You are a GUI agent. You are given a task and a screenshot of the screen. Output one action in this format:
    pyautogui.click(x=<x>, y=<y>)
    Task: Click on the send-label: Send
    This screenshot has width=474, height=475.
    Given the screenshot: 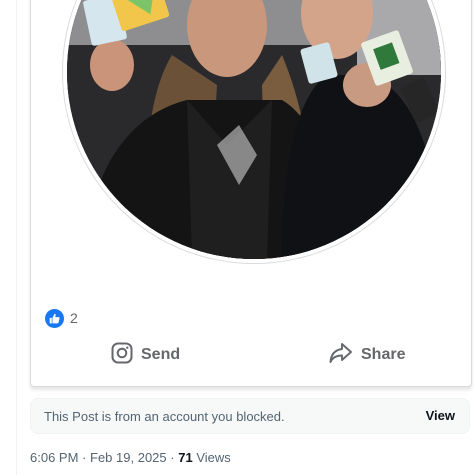 What is the action you would take?
    pyautogui.click(x=161, y=354)
    